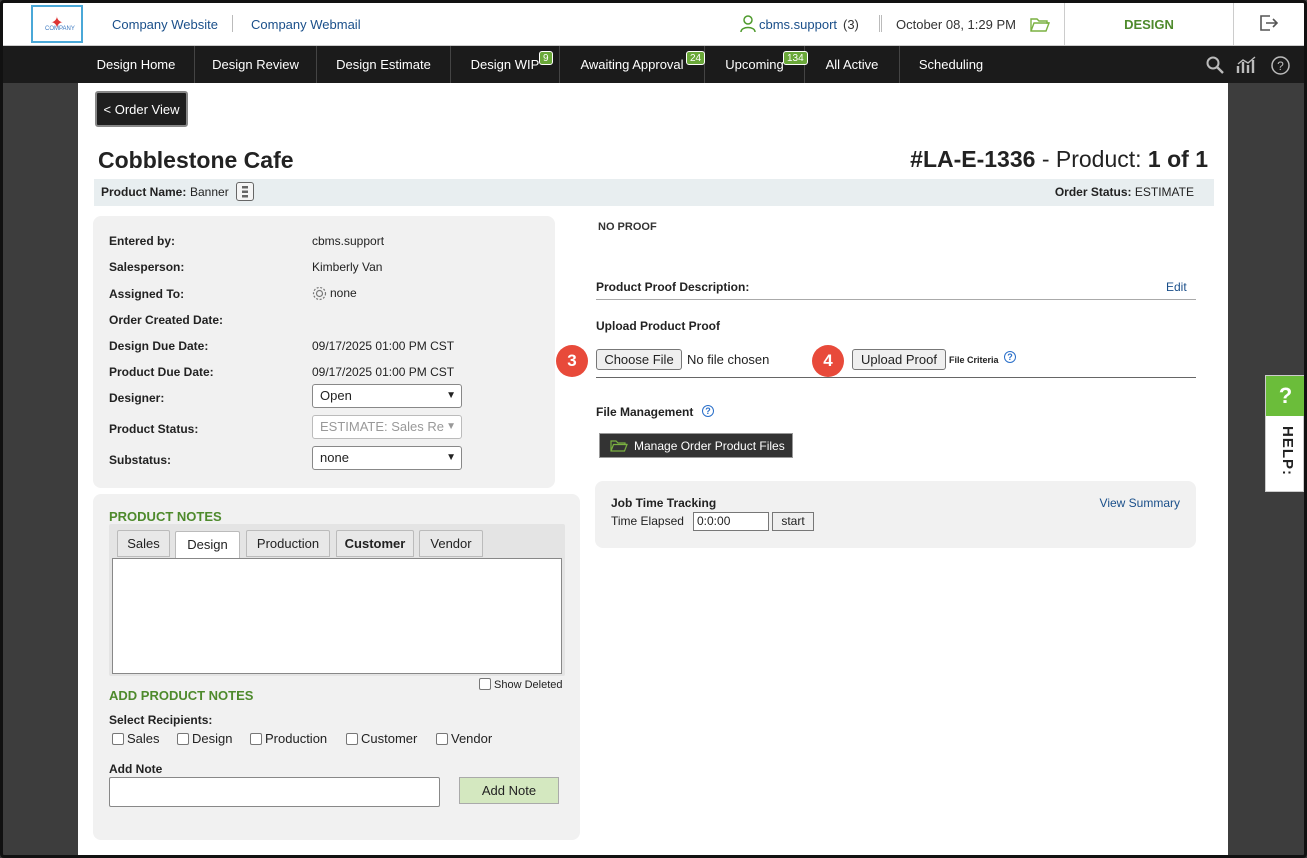 The image size is (1307, 858). Describe the element at coordinates (296, 738) in the screenshot. I see `recipient-label: Production` at that location.